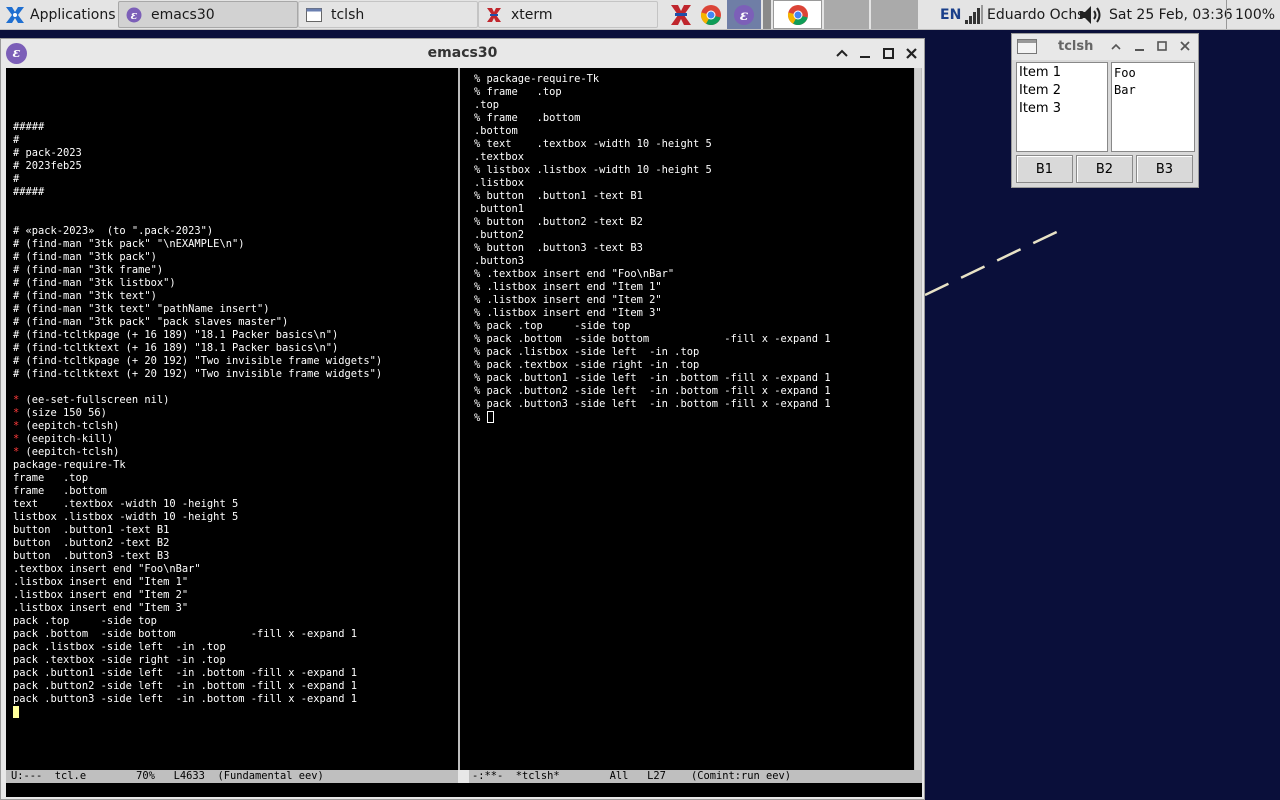 This screenshot has width=1280, height=800. I want to click on code-line: package-require-Tk, so click(69, 465).